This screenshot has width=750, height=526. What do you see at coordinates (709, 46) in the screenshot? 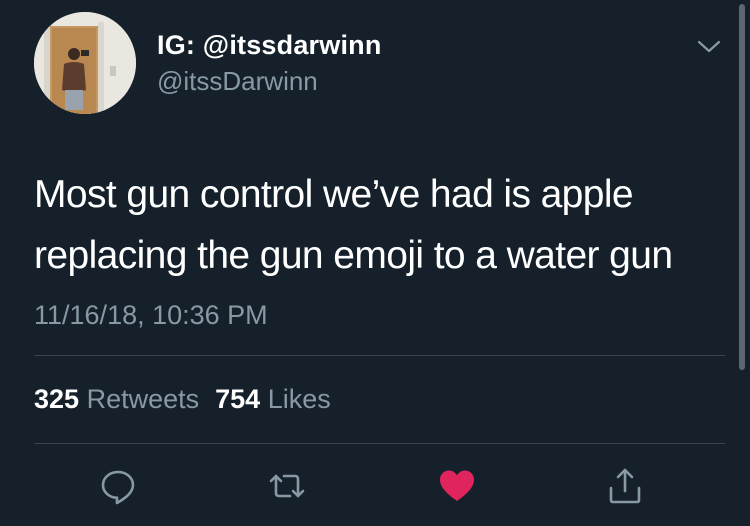
I see `chevron-down-icon` at bounding box center [709, 46].